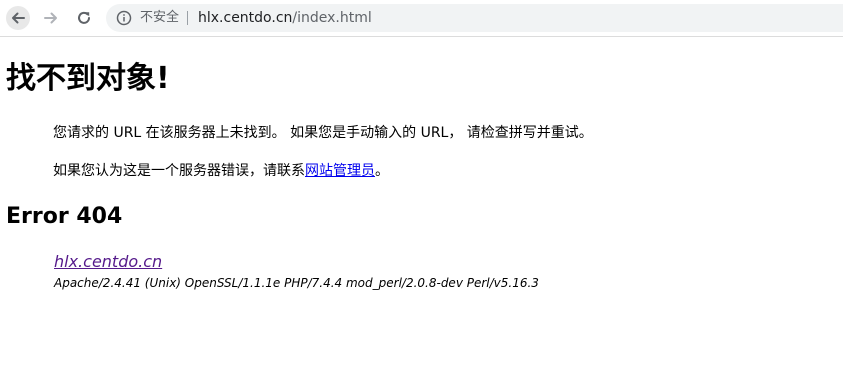 The height and width of the screenshot is (378, 843). I want to click on browser-toolbar: 不安全 hlx.centdo.cn/index.html, so click(421, 18).